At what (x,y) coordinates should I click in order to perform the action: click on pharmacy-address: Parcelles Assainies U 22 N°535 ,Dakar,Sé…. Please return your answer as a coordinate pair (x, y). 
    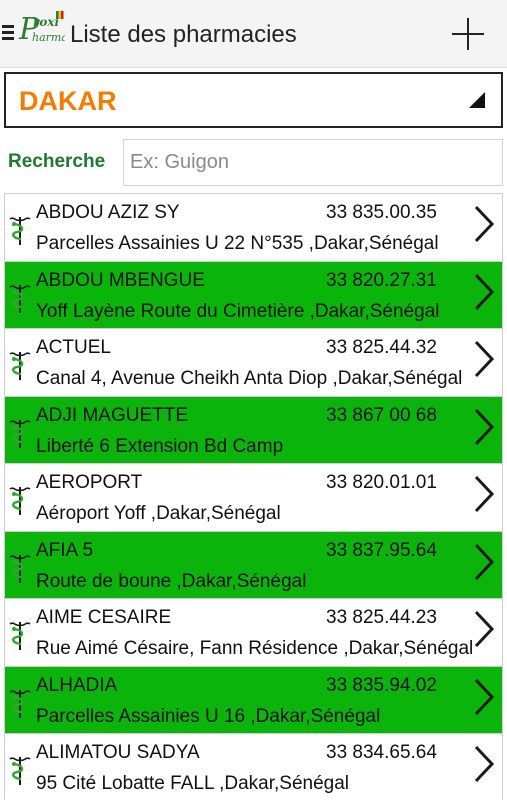
    Looking at the image, I should click on (237, 243).